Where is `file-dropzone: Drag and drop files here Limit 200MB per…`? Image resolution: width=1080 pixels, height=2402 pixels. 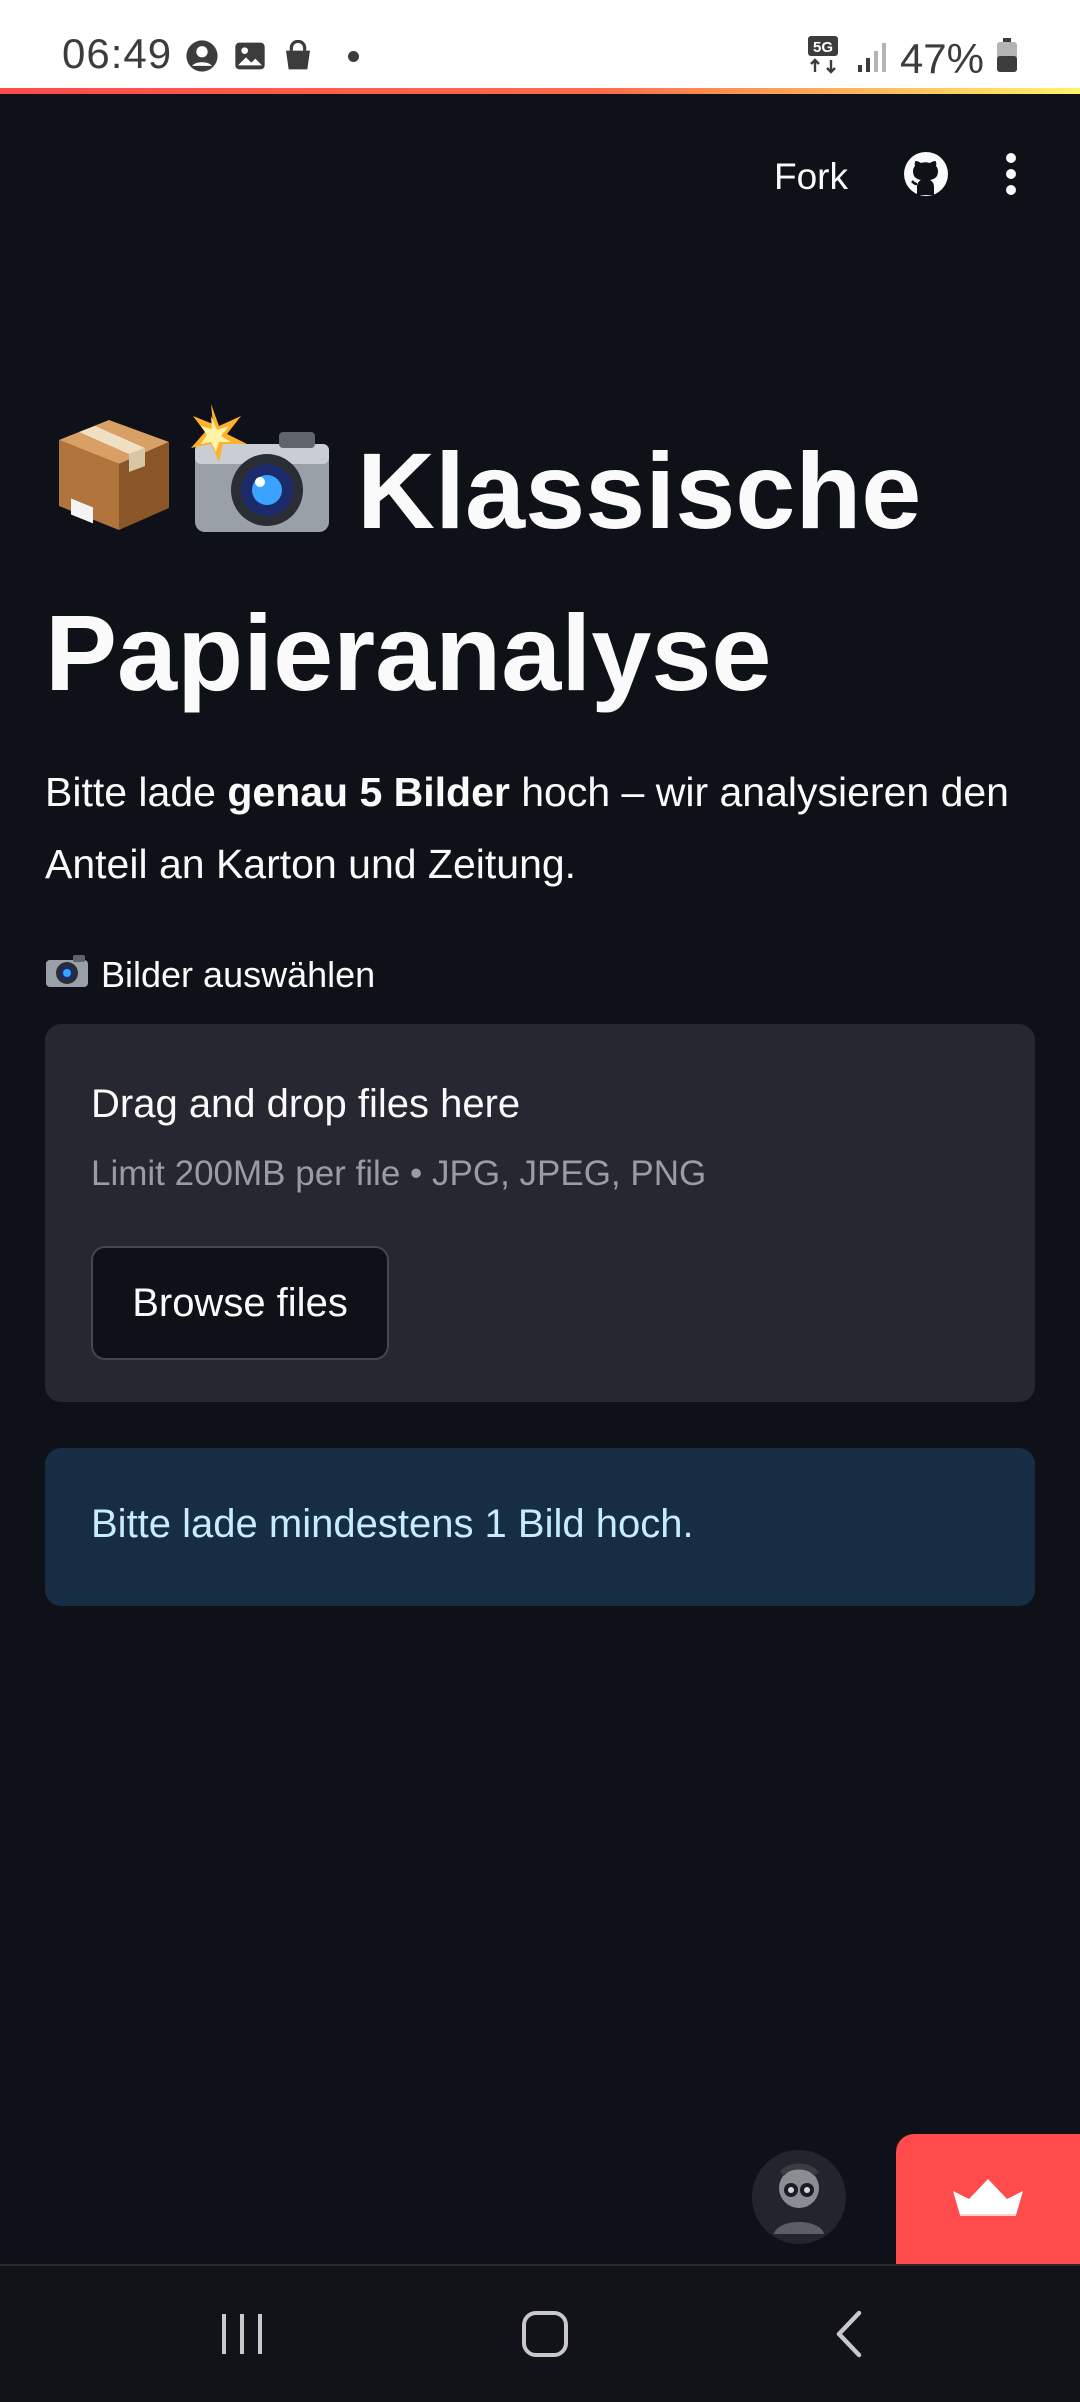 file-dropzone: Drag and drop files here Limit 200MB per… is located at coordinates (540, 1213).